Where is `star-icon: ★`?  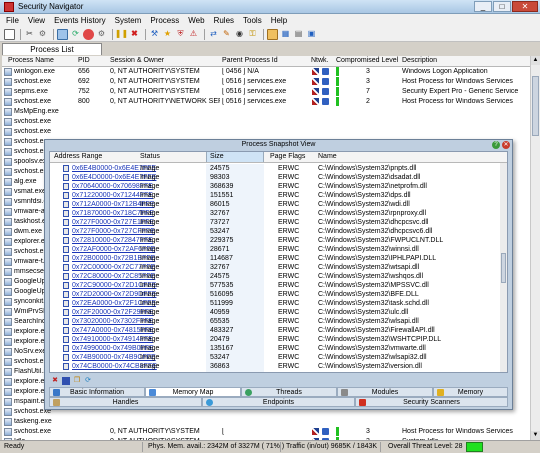 star-icon: ★ is located at coordinates (167, 34).